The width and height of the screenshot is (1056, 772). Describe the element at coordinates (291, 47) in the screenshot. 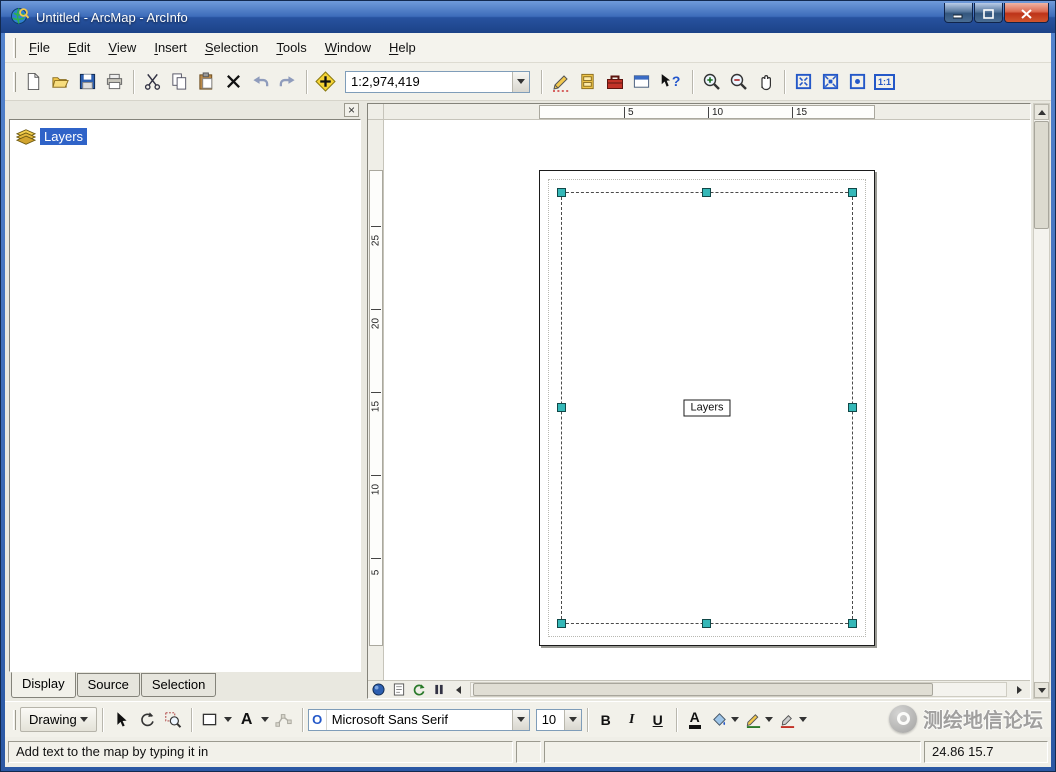

I see `menu-tools: Tools` at that location.